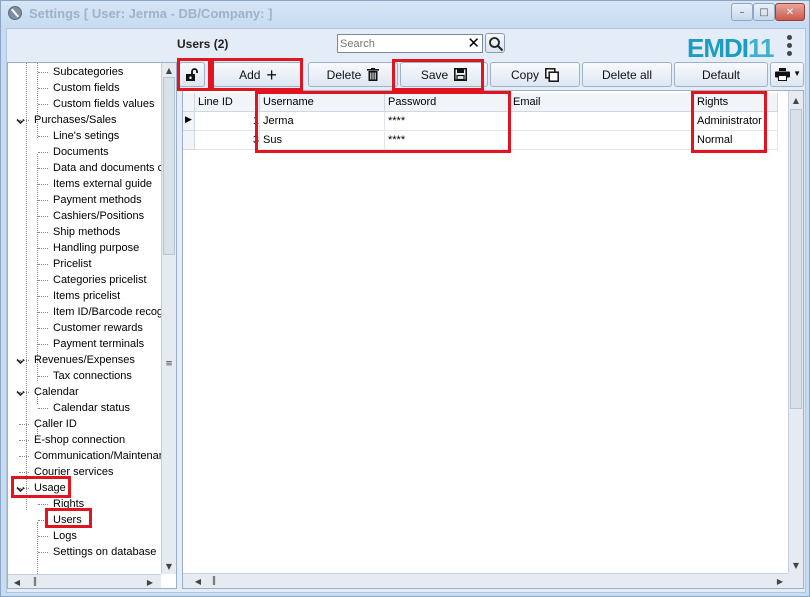  I want to click on add-button-label: Add, so click(250, 74).